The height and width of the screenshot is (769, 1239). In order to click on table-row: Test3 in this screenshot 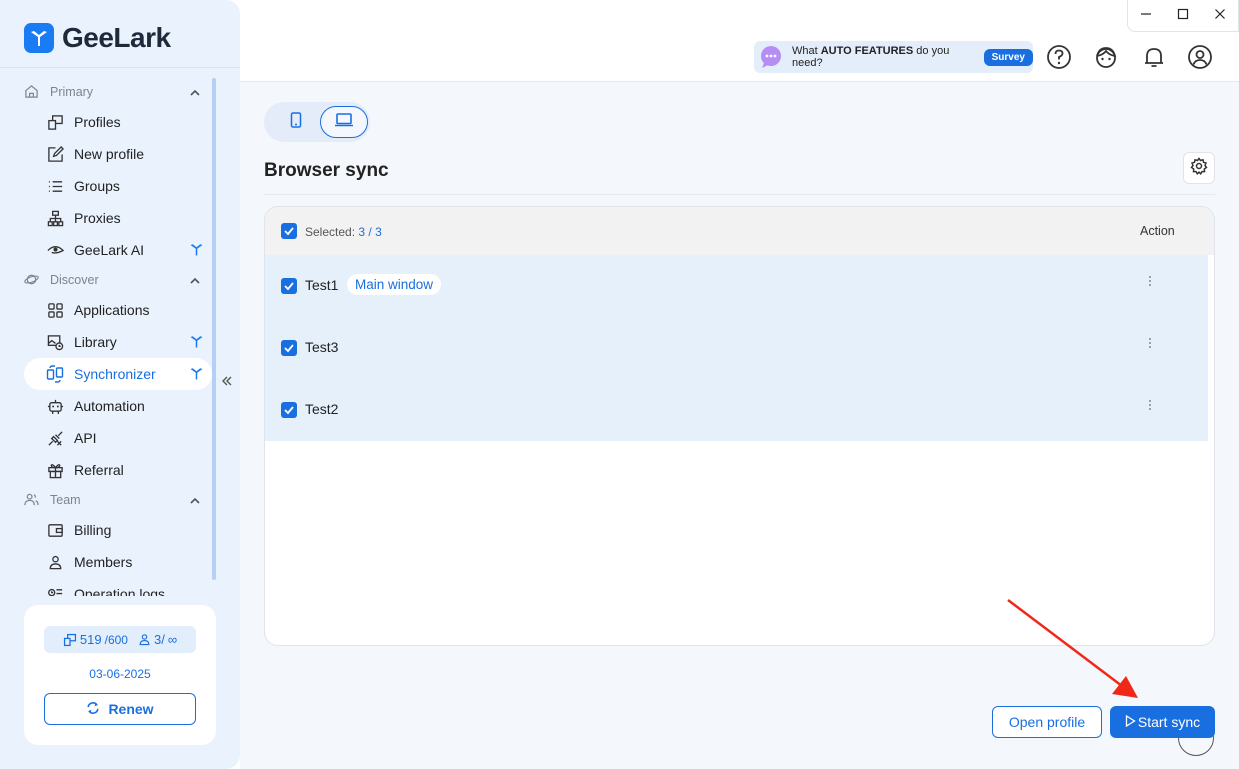, I will do `click(736, 348)`.